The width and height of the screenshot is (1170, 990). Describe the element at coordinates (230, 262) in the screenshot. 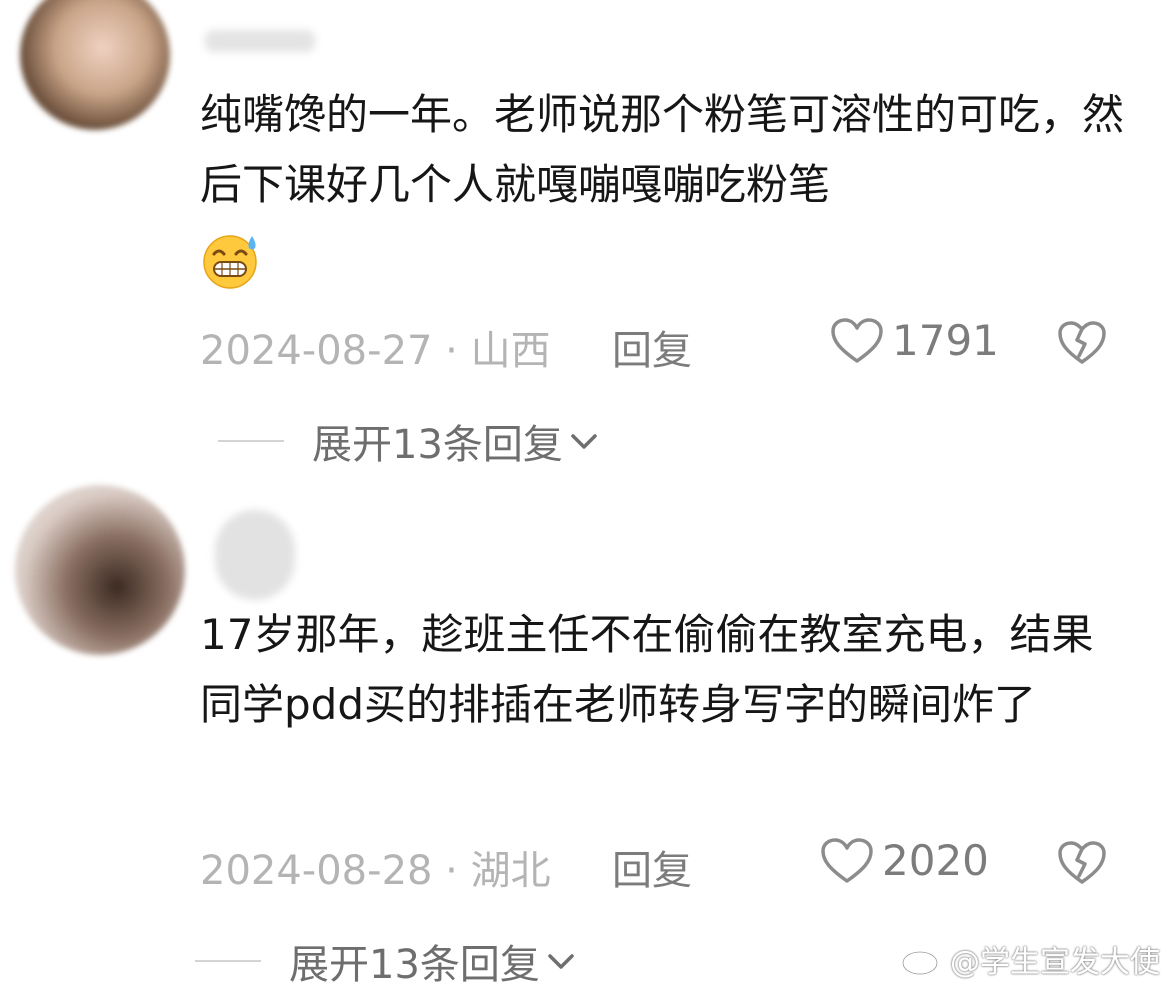

I see `grinning-sweat-emoji` at that location.